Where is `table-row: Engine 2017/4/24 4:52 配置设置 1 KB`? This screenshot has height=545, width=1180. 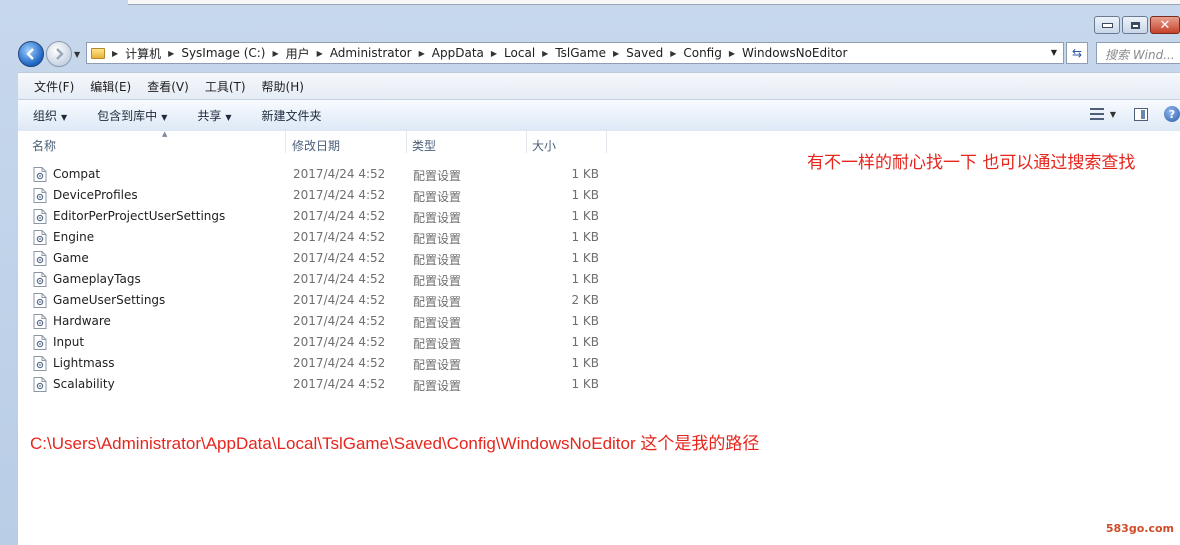
table-row: Engine 2017/4/24 4:52 配置设置 1 KB is located at coordinates (368, 237).